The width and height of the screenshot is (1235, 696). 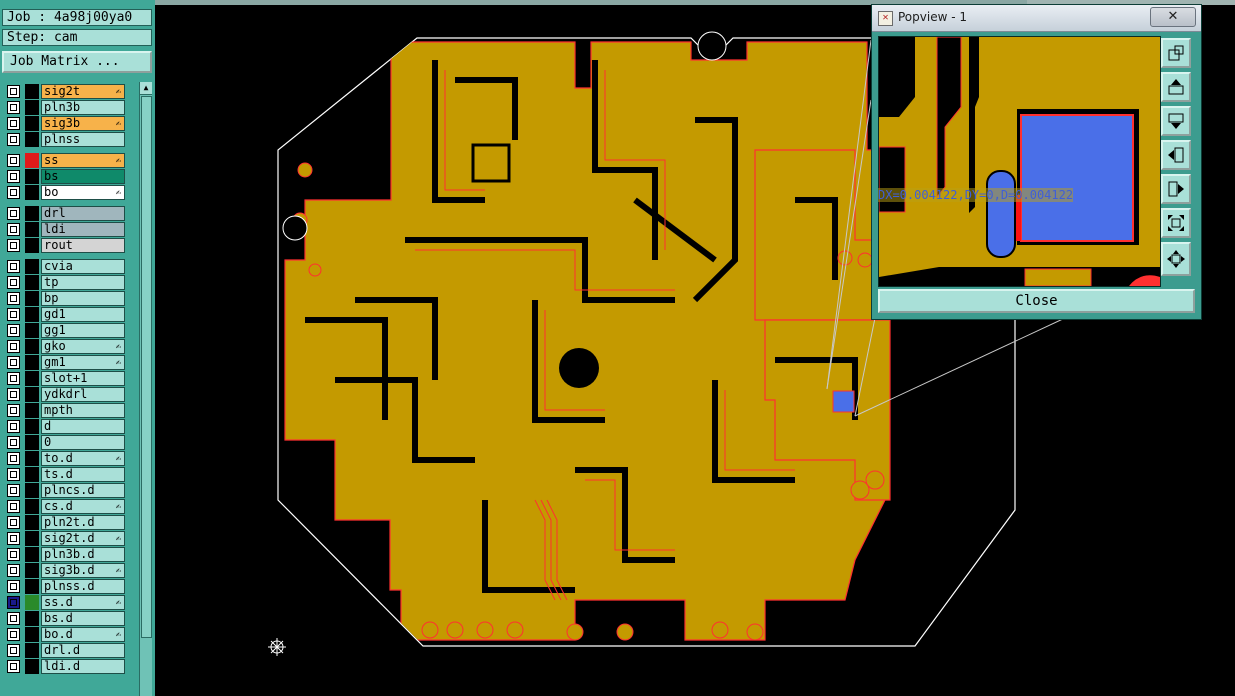 I want to click on popview-titlebar: ✕ Popview - 1 ✕, so click(x=1036, y=18).